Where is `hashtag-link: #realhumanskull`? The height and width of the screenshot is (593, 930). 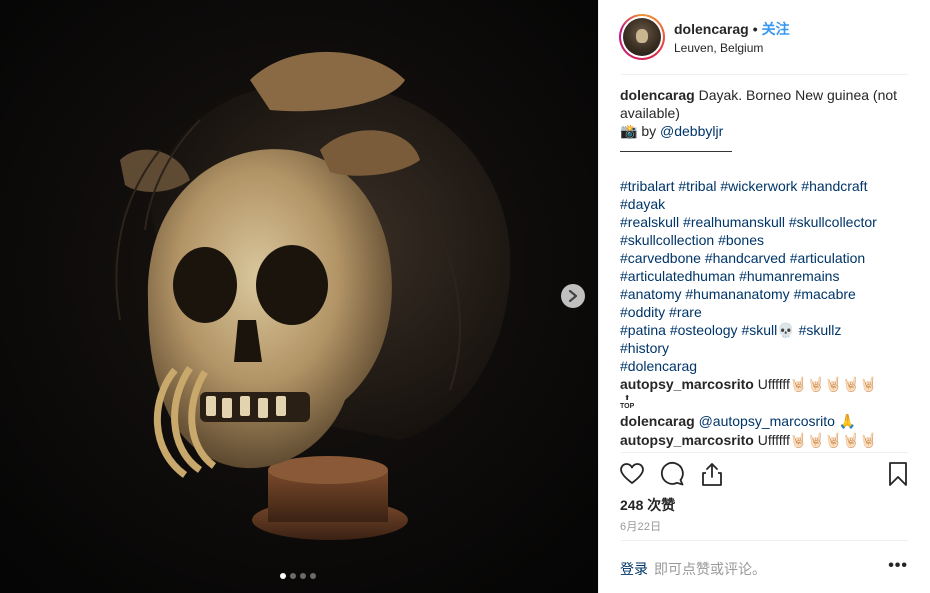
hashtag-link: #realhumanskull is located at coordinates (734, 222).